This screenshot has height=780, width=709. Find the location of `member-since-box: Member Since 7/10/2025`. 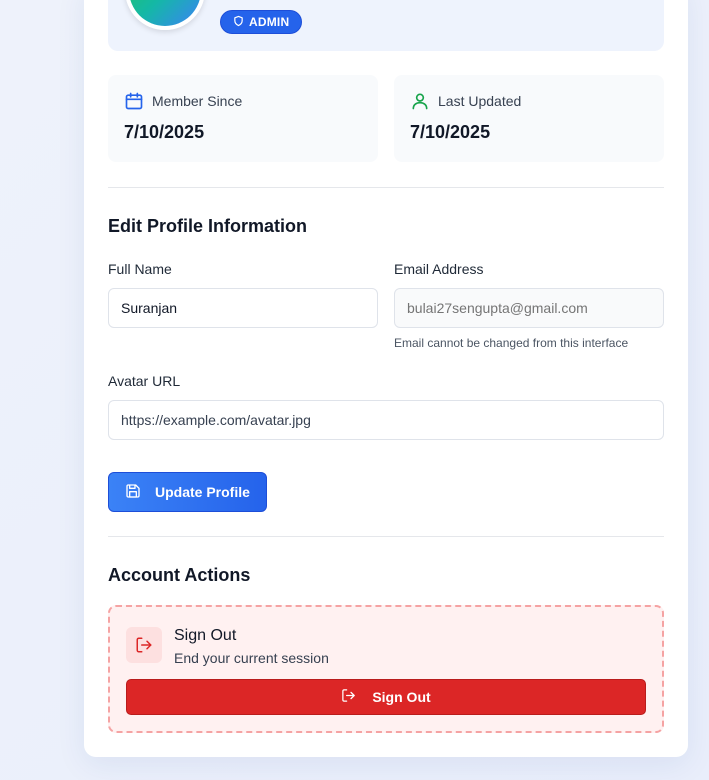

member-since-box: Member Since 7/10/2025 is located at coordinates (243, 118).